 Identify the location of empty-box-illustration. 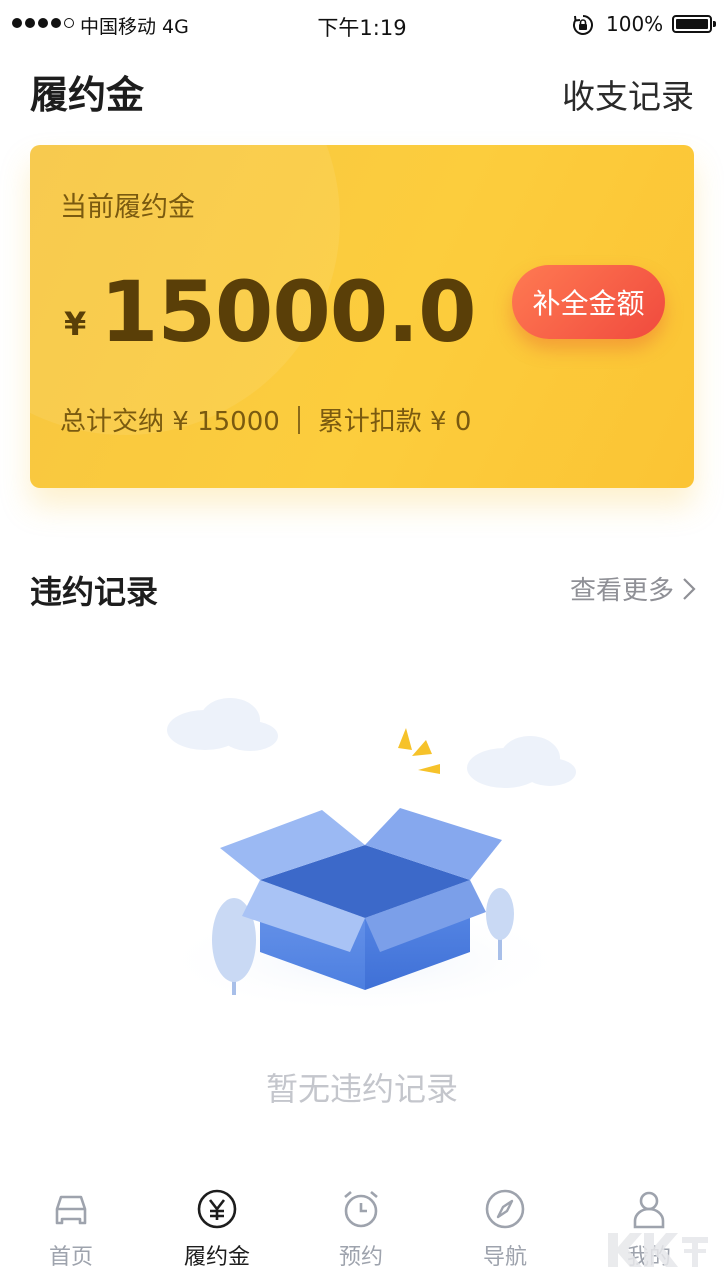
(365, 856).